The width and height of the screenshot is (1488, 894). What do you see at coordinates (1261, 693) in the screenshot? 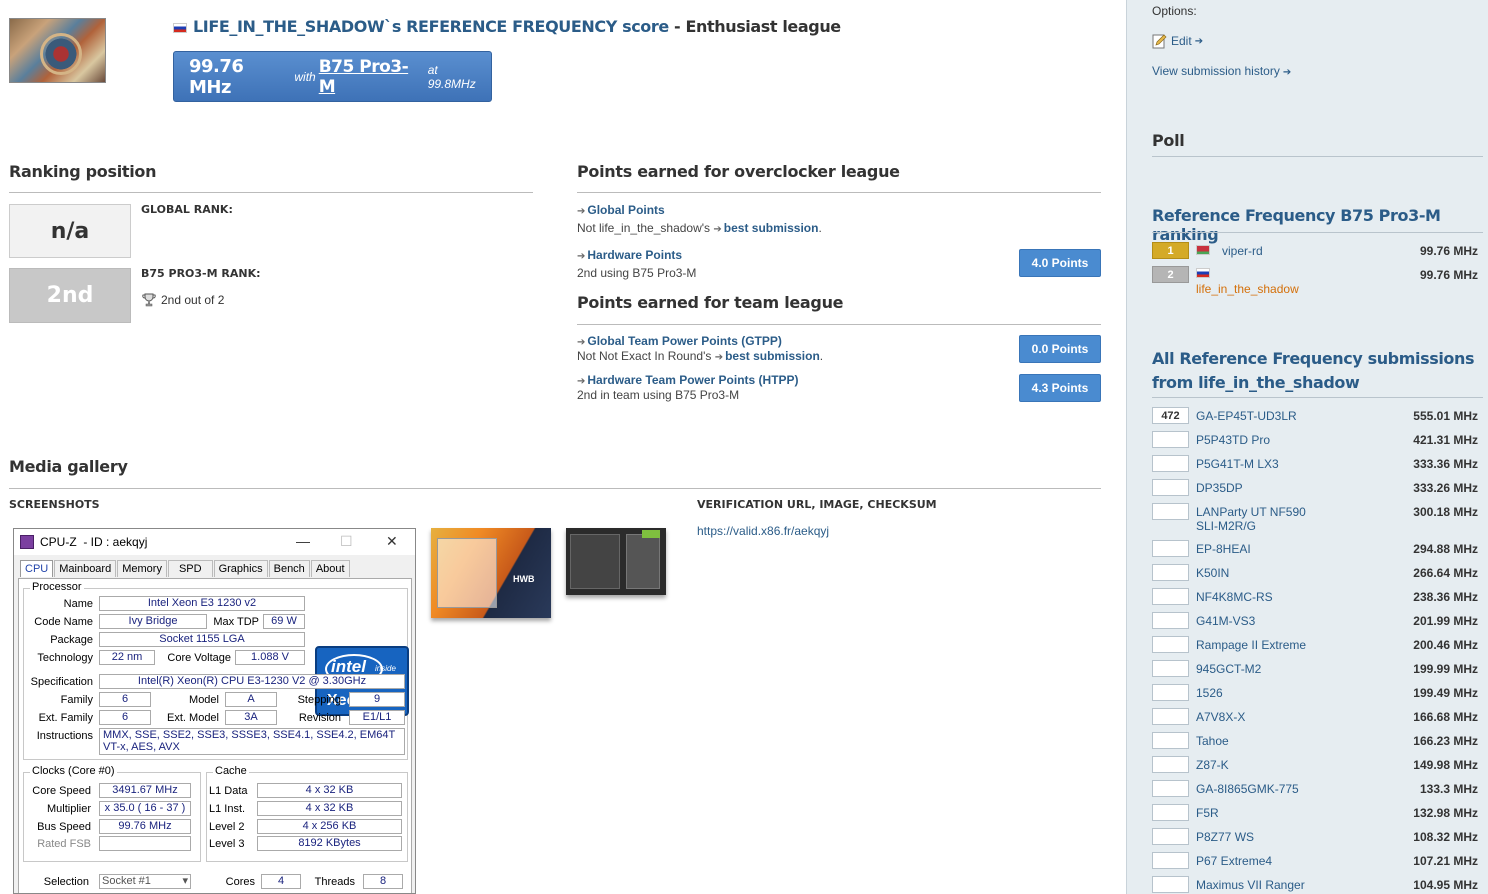
I see `submission-board-link: 1526` at bounding box center [1261, 693].